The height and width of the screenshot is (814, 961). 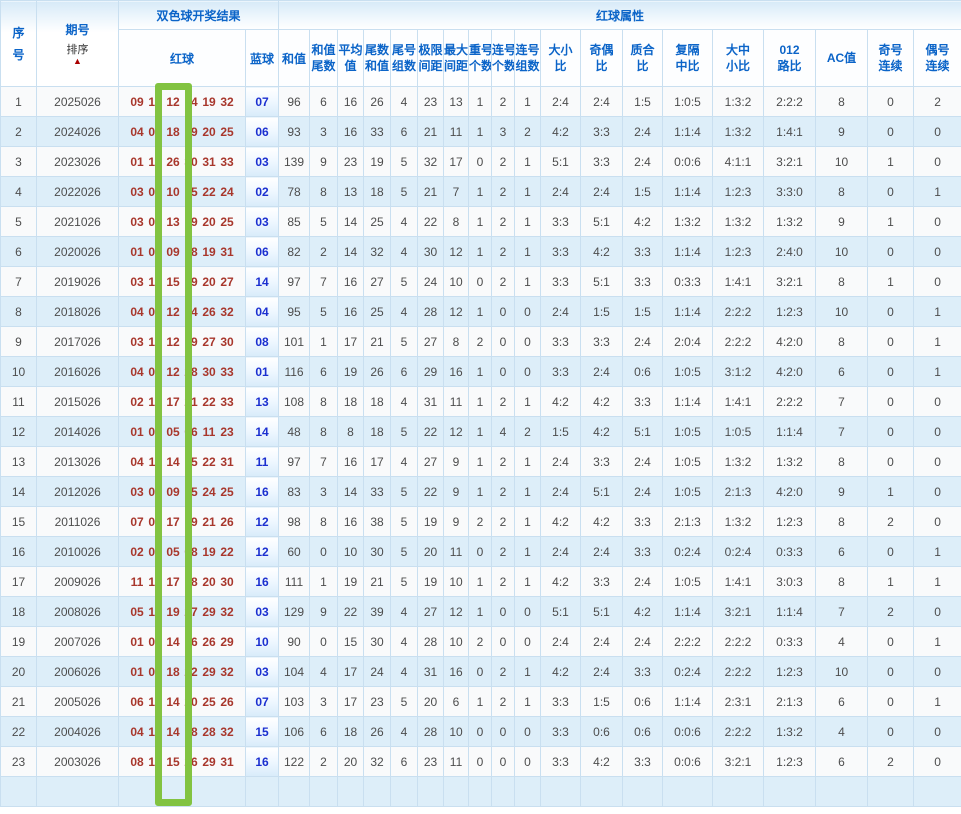 I want to click on period-header-label: 期号, so click(x=77, y=30).